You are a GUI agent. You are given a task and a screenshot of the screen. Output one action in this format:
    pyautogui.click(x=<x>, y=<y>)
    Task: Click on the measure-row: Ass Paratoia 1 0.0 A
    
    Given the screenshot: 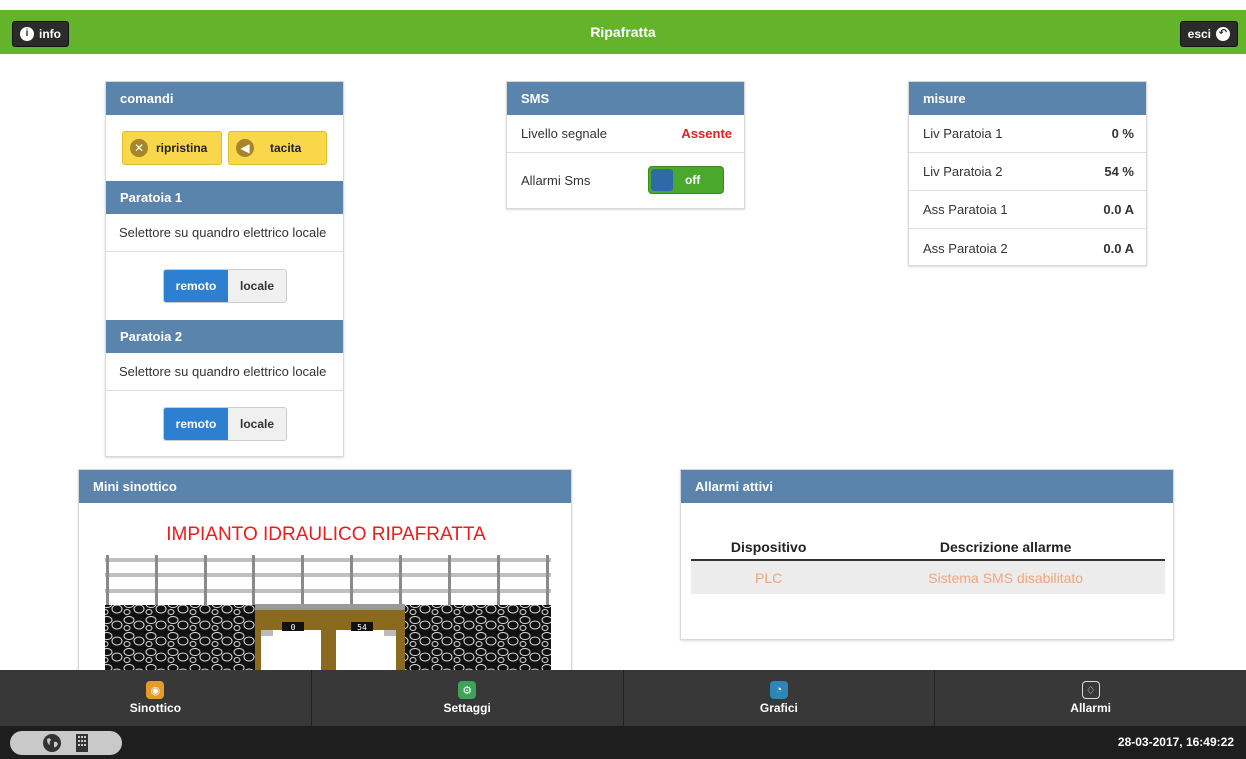 What is the action you would take?
    pyautogui.click(x=1027, y=210)
    